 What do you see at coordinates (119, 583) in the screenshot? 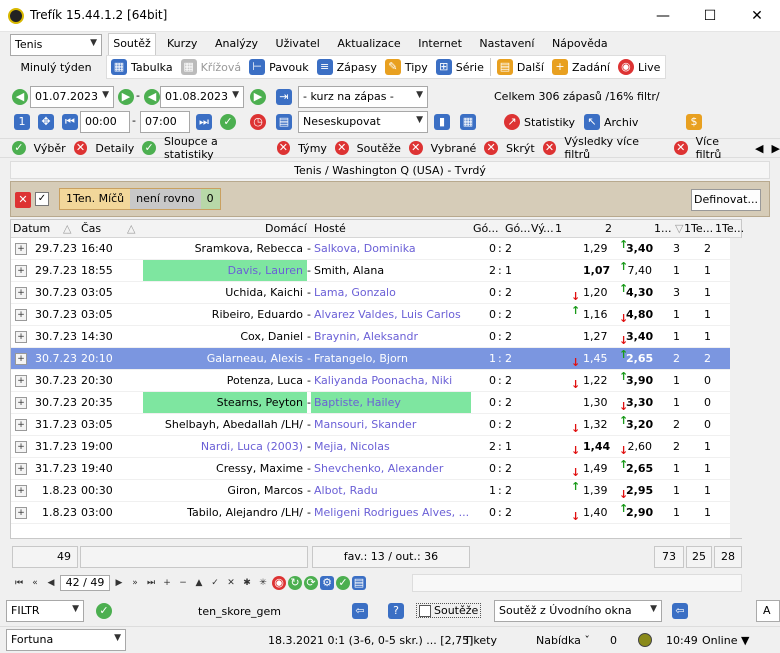
I see `next-record-icon: ▶` at bounding box center [119, 583].